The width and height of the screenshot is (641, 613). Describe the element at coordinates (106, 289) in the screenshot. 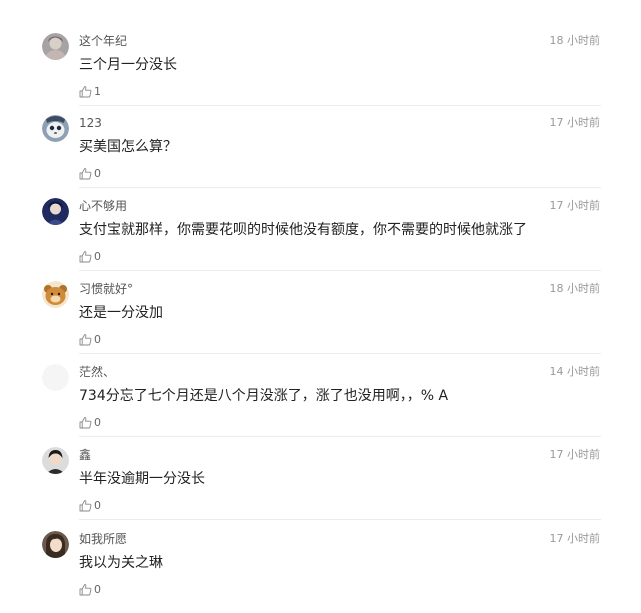

I see `comment-username: 习惯就好°` at that location.